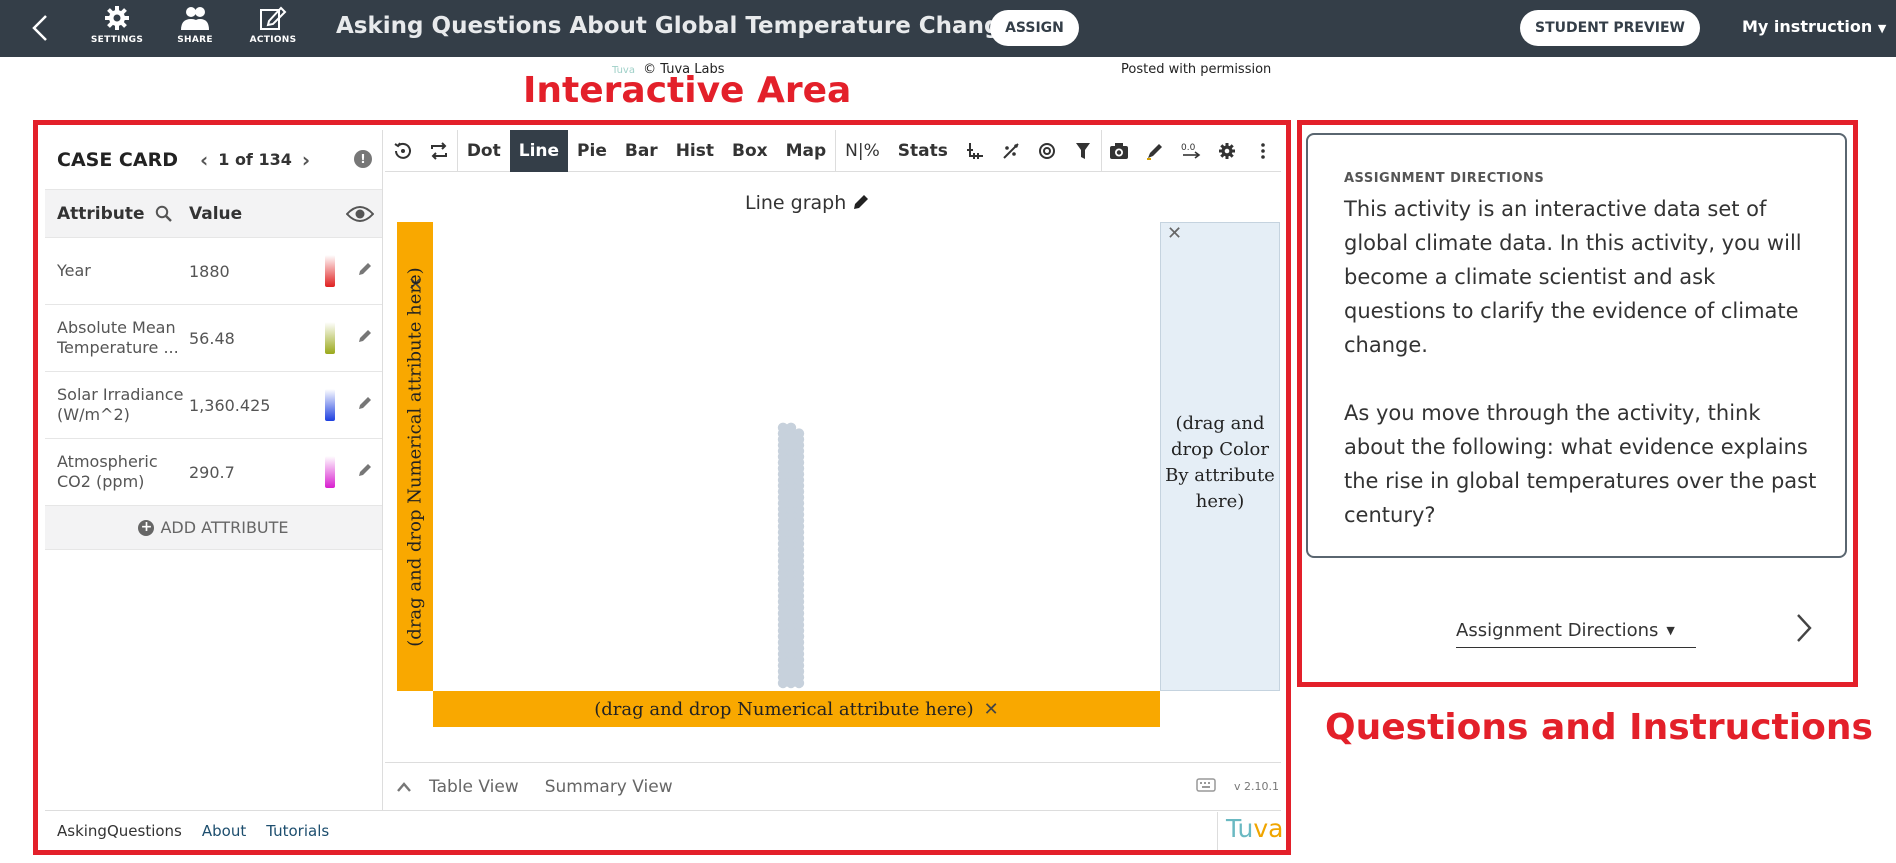  What do you see at coordinates (1083, 151) in the screenshot?
I see `filter-icon` at bounding box center [1083, 151].